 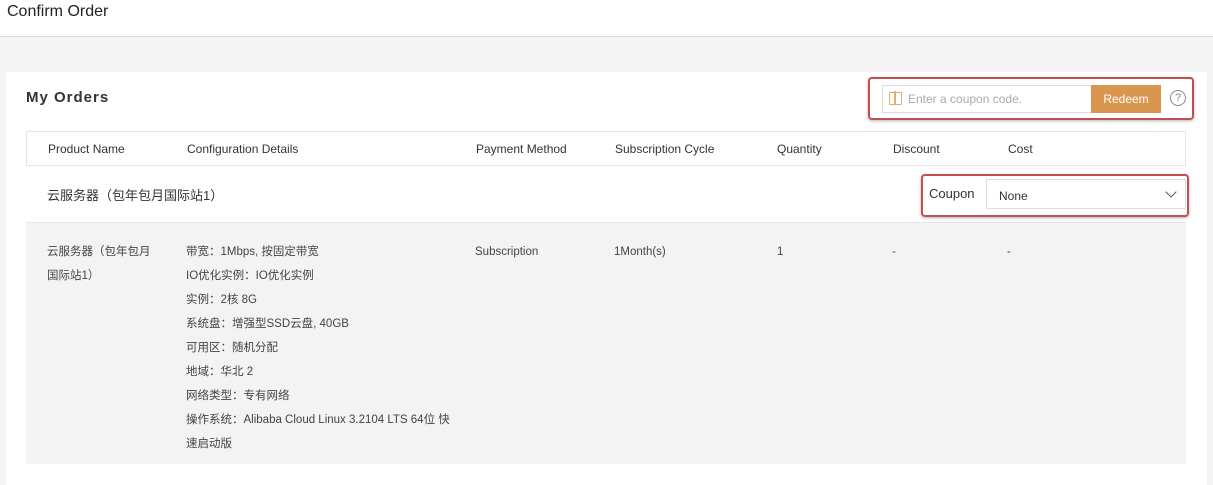 I want to click on redeem-button: Redeem, so click(x=1126, y=99).